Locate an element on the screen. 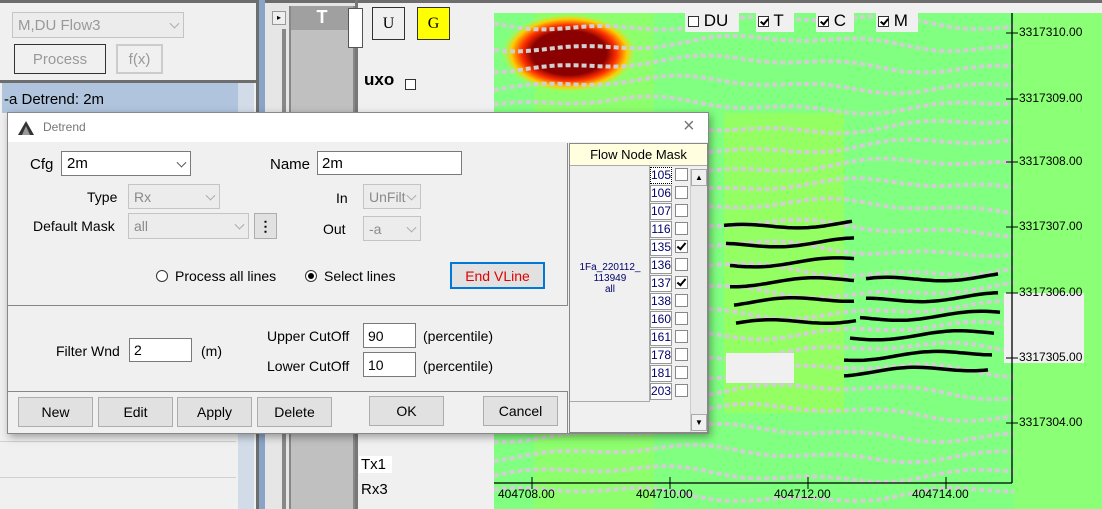  mask-node-id: 105 is located at coordinates (661, 175).